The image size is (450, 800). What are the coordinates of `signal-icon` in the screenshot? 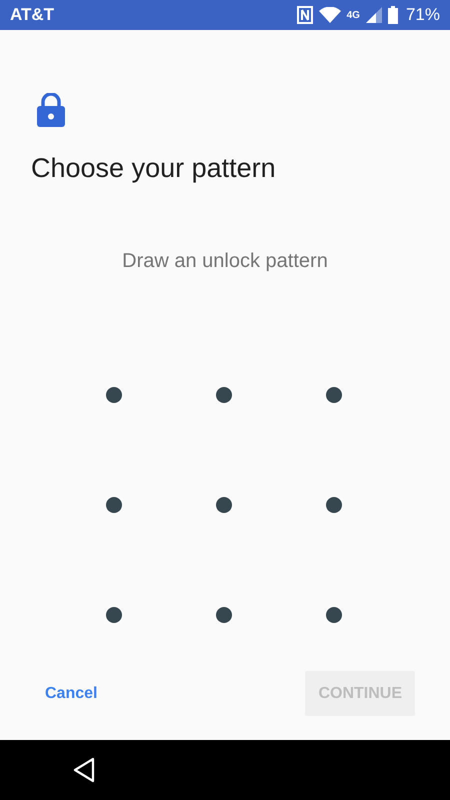 It's located at (374, 15).